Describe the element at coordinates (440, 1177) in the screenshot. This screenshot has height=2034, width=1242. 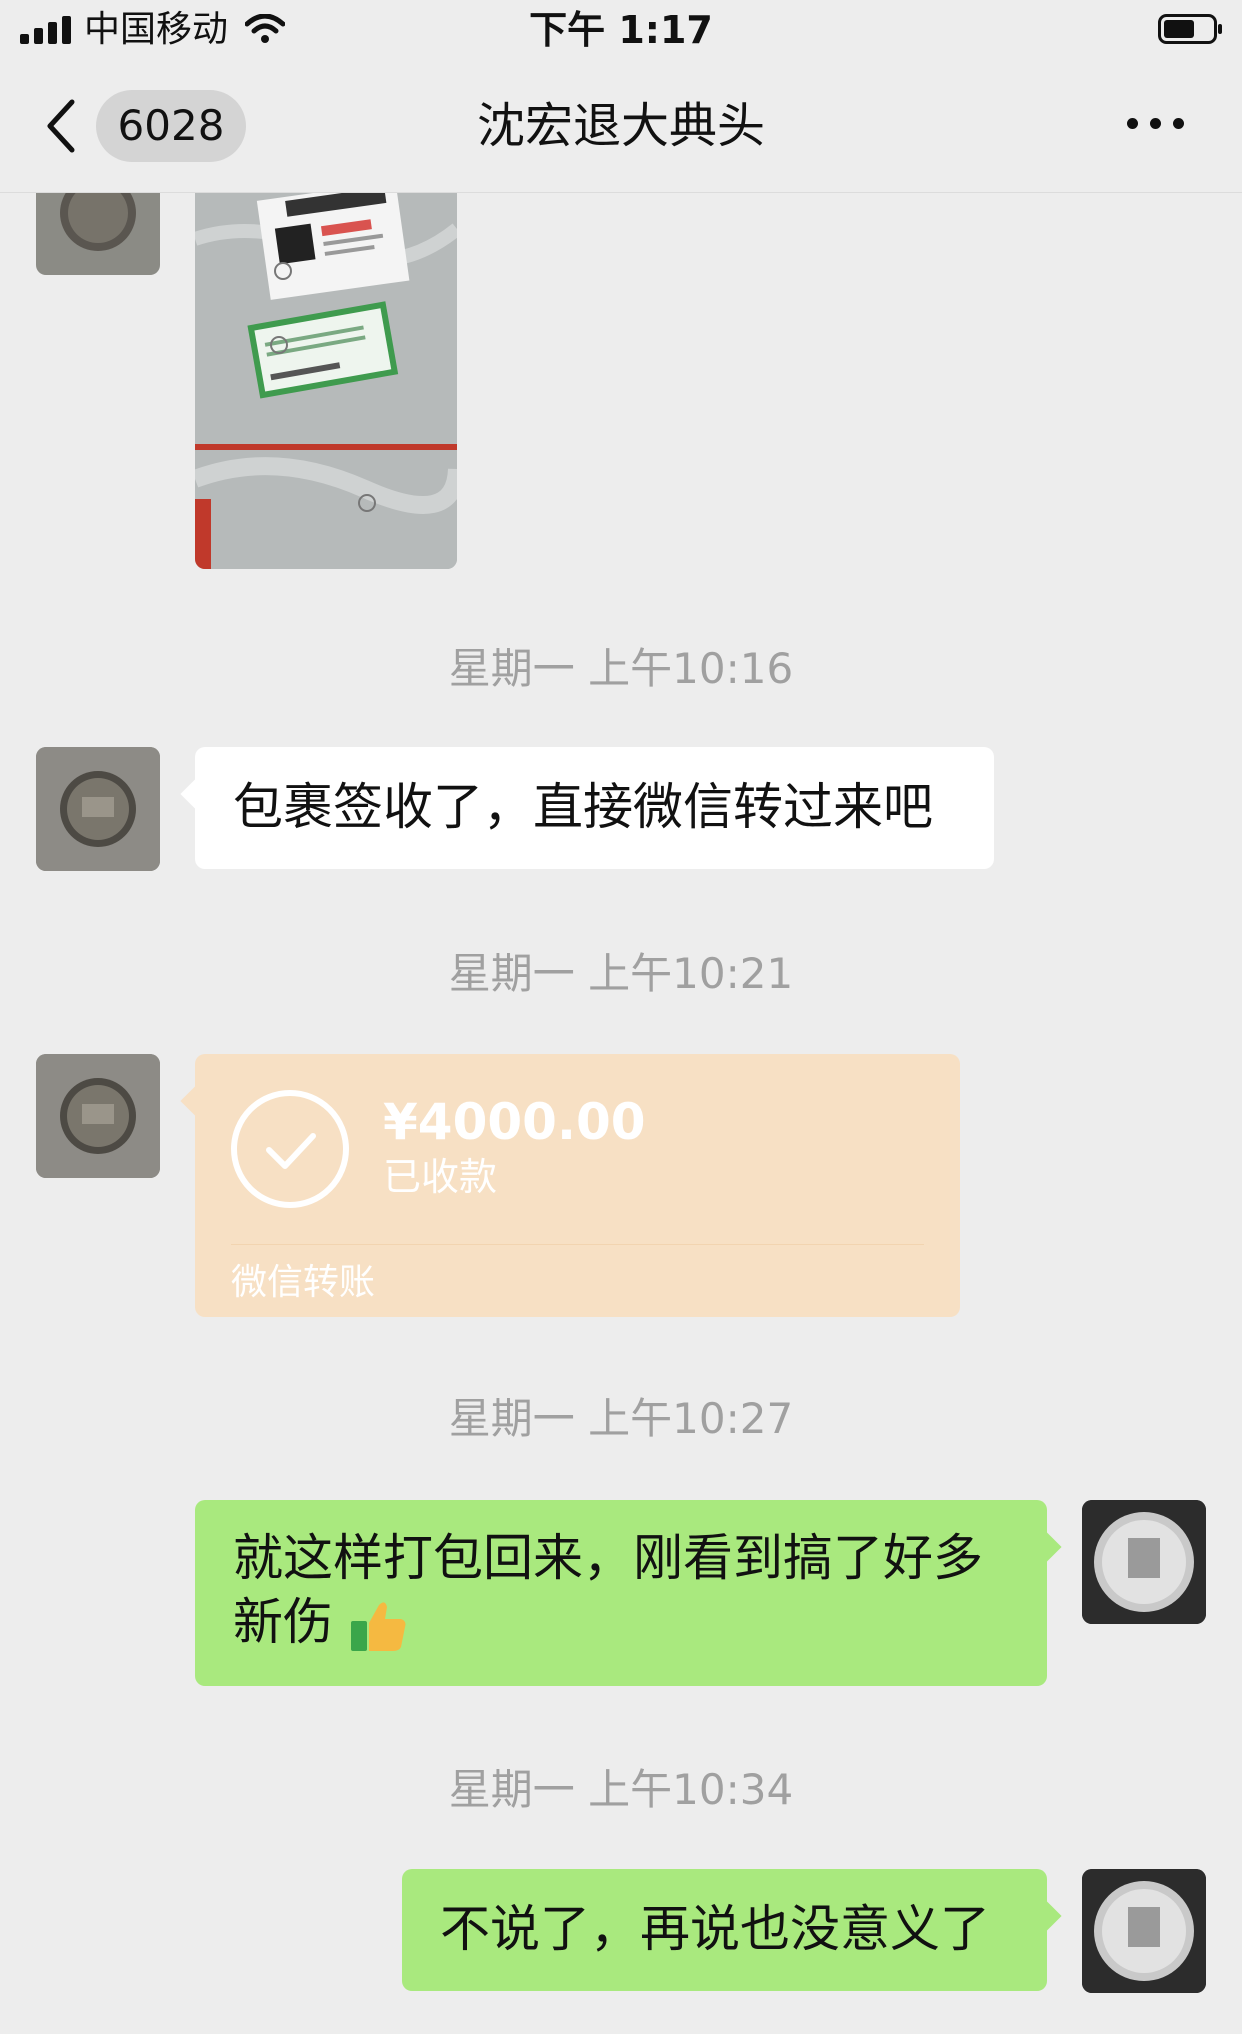
I see `transfer-status: 已收款` at that location.